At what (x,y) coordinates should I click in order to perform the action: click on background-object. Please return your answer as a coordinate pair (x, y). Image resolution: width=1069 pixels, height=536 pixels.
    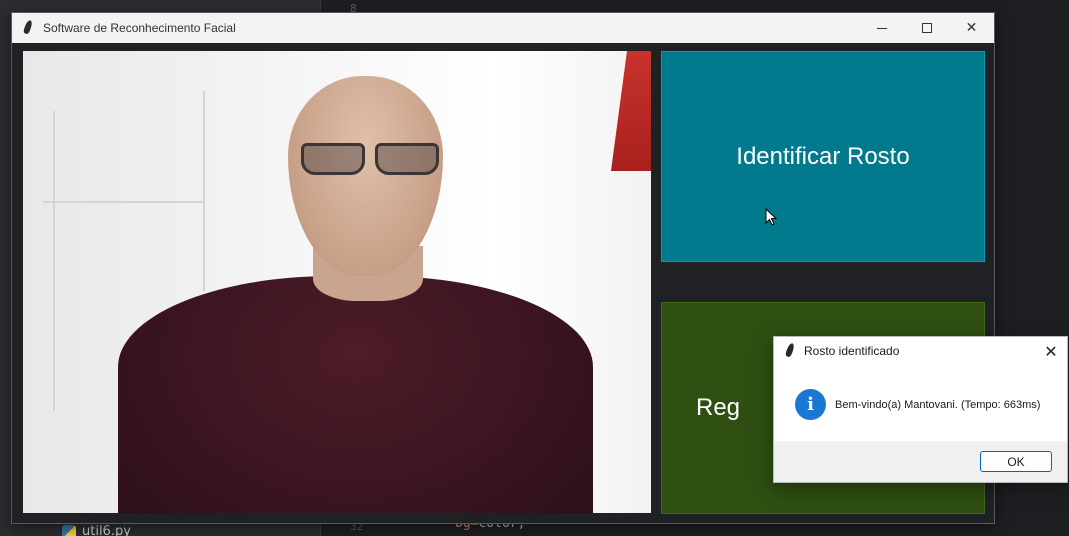
    Looking at the image, I should click on (631, 111).